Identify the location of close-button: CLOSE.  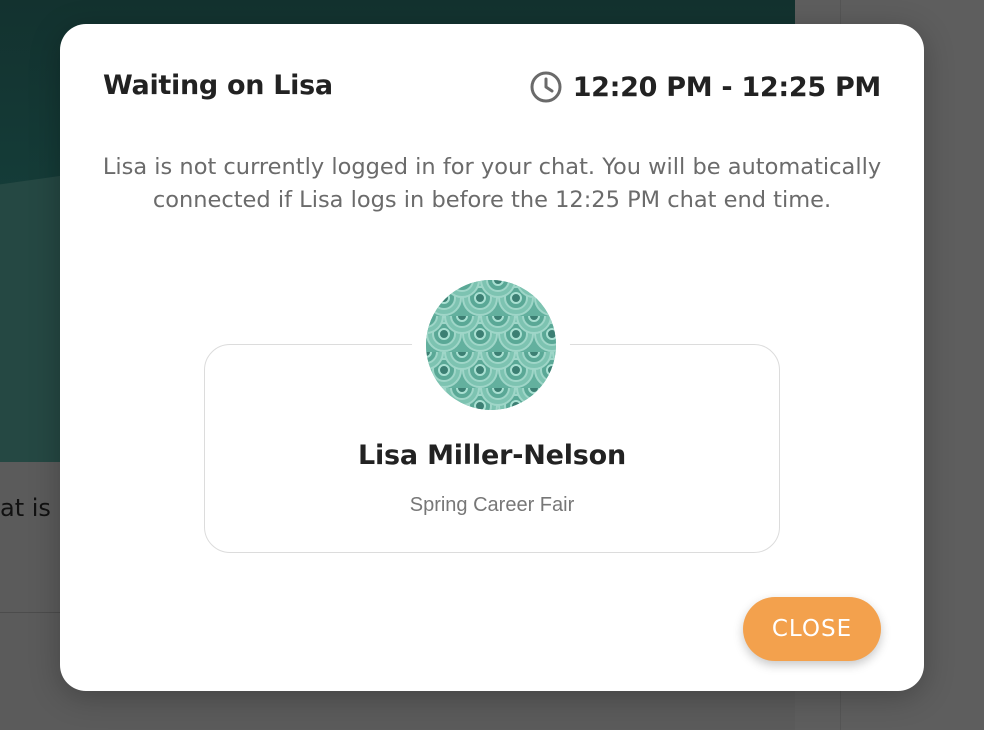
(812, 629).